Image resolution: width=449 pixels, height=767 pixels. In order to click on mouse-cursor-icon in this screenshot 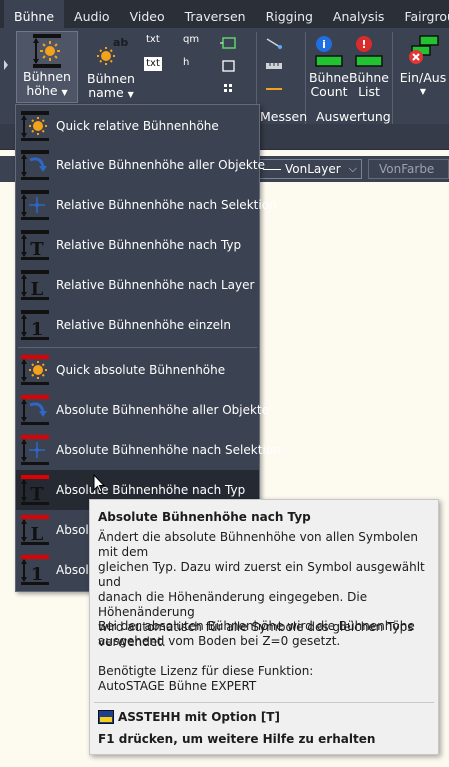, I will do `click(99, 483)`.